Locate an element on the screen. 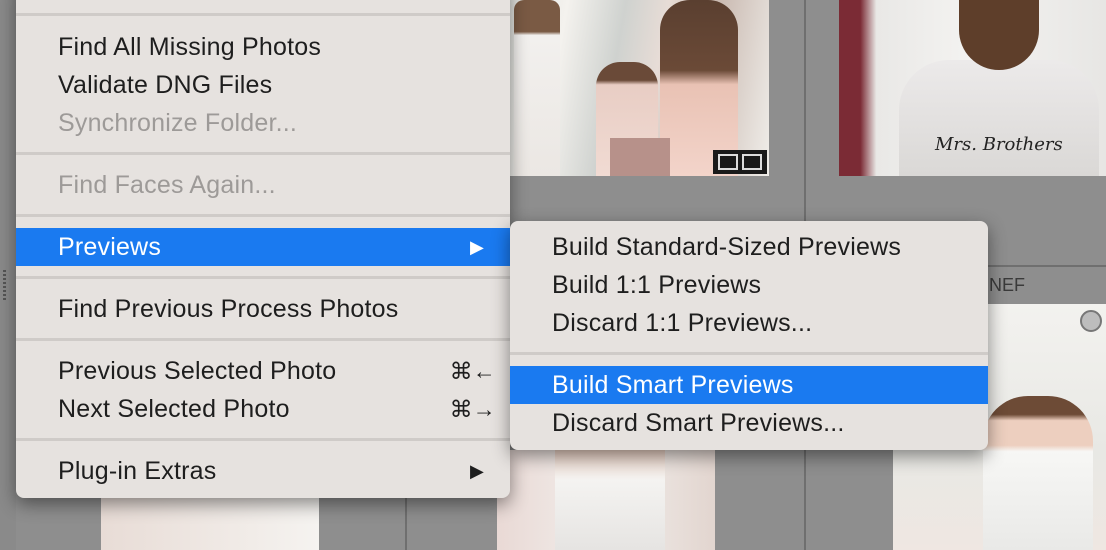  menu-item-label: Previous Selected Photo is located at coordinates (197, 370).